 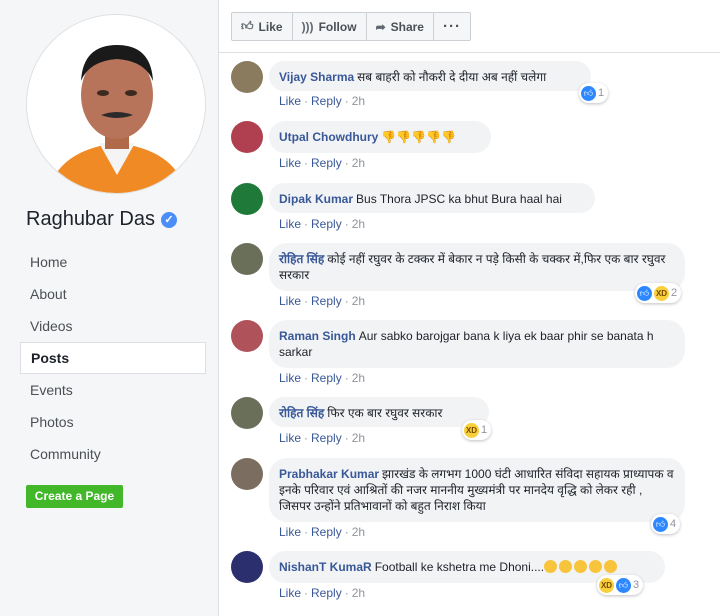 I want to click on comment-author: Prabhakar Kumar, so click(x=329, y=474).